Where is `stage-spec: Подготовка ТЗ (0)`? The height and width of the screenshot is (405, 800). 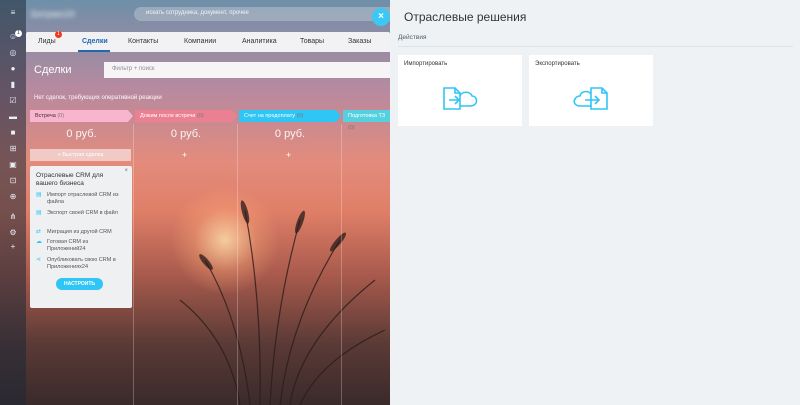 stage-spec: Подготовка ТЗ (0) is located at coordinates (366, 120).